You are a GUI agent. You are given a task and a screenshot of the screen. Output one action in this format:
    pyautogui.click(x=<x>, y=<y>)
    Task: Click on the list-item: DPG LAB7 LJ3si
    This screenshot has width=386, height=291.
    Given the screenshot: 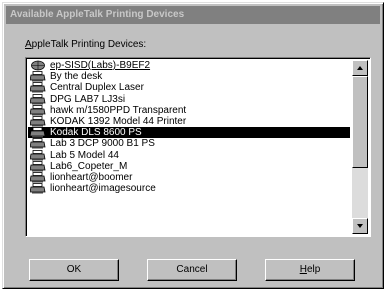 What is the action you would take?
    pyautogui.click(x=189, y=99)
    